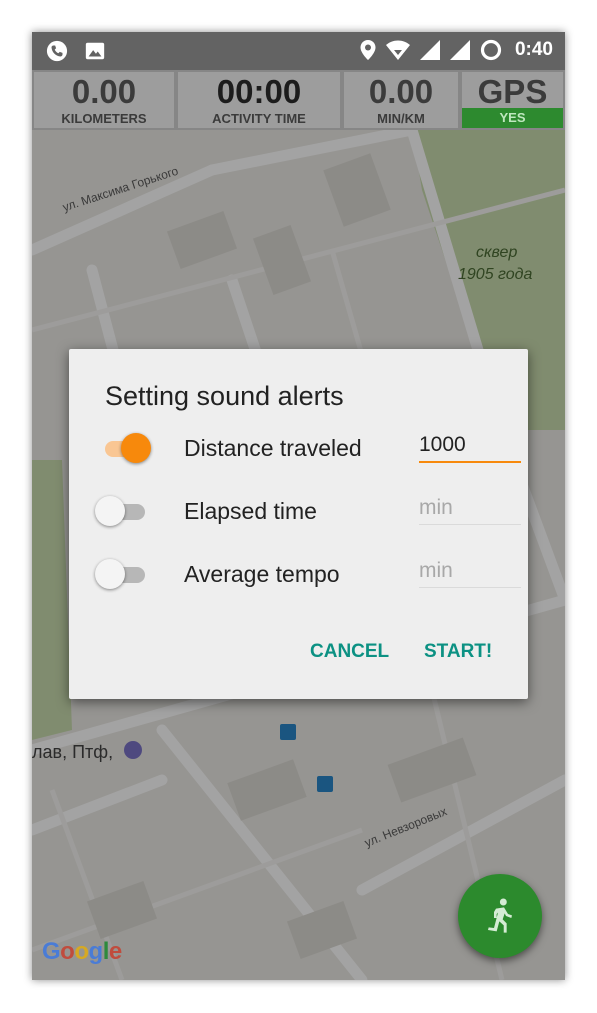 The height and width of the screenshot is (1013, 597). What do you see at coordinates (262, 574) in the screenshot?
I see `average-tempo-alert-label: Average tempo` at bounding box center [262, 574].